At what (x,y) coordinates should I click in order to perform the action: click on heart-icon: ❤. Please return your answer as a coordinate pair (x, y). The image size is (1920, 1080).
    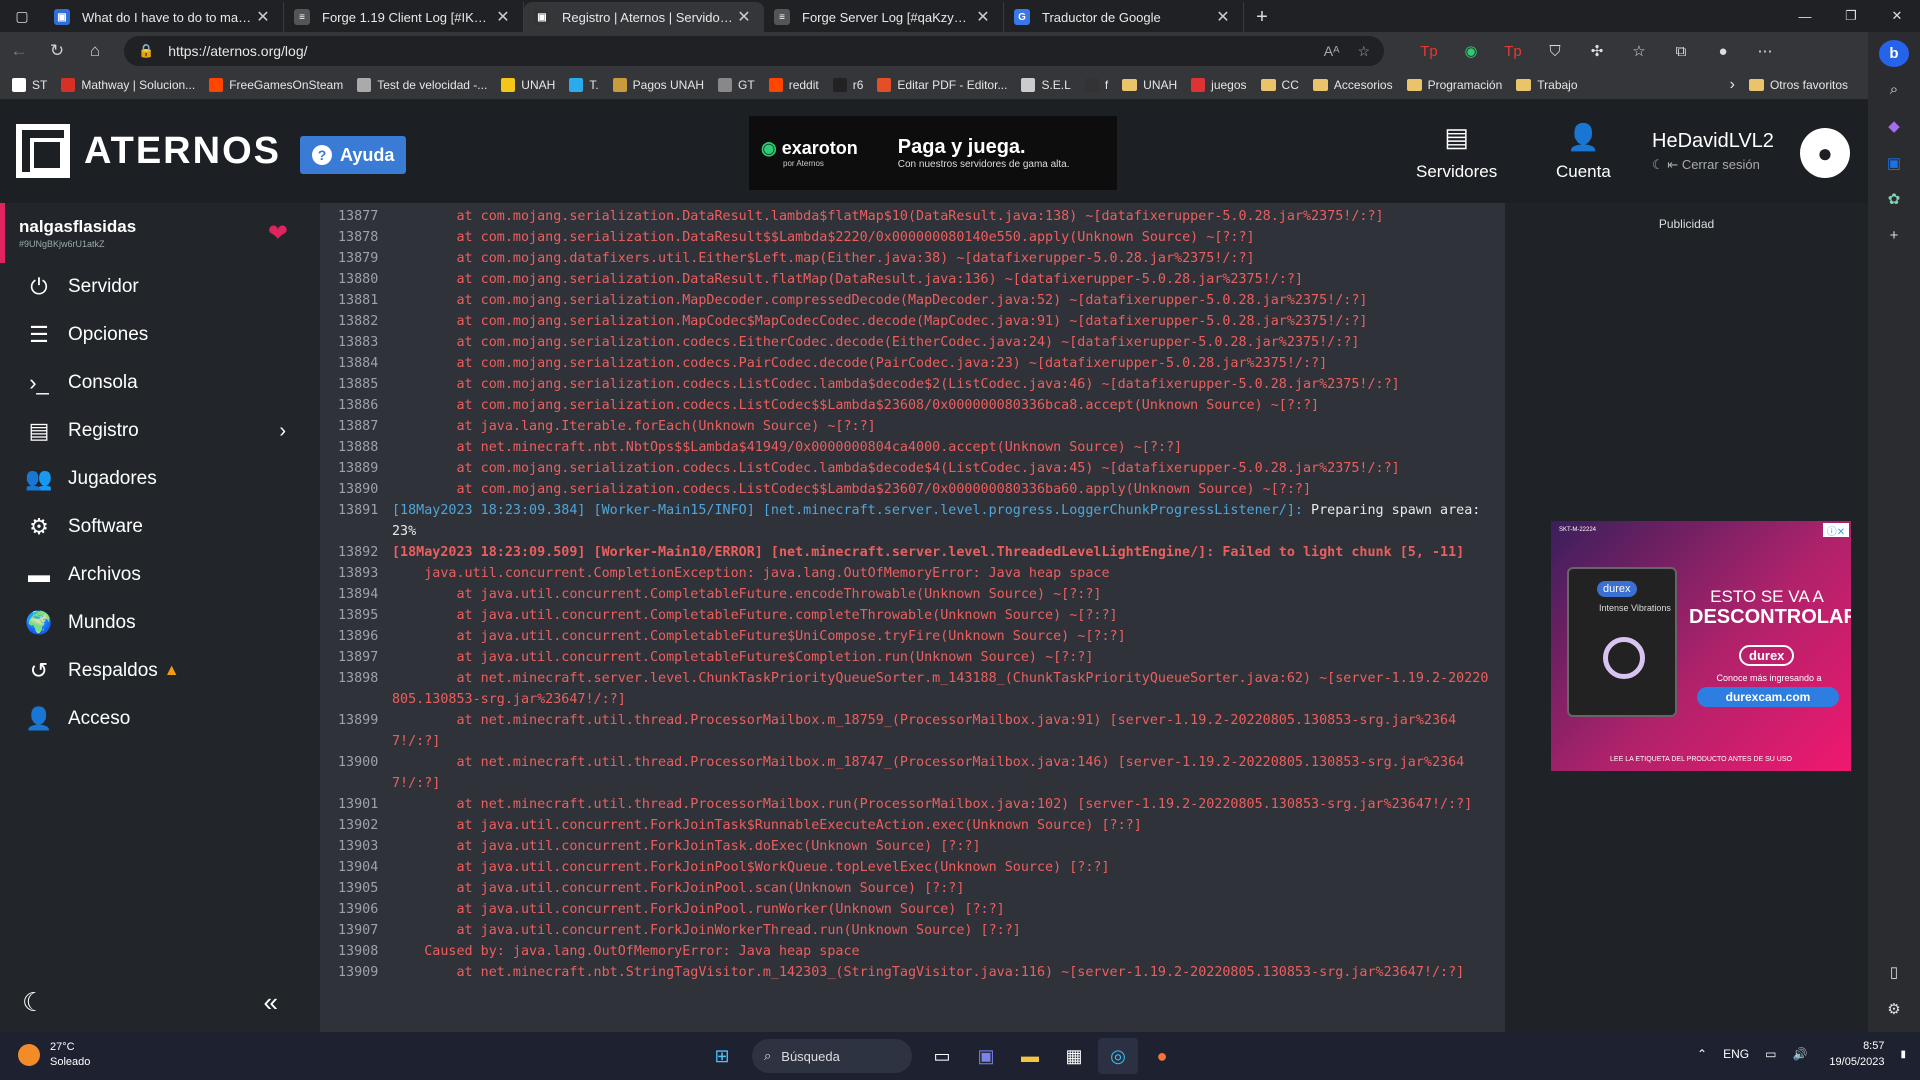
    Looking at the image, I should click on (278, 233).